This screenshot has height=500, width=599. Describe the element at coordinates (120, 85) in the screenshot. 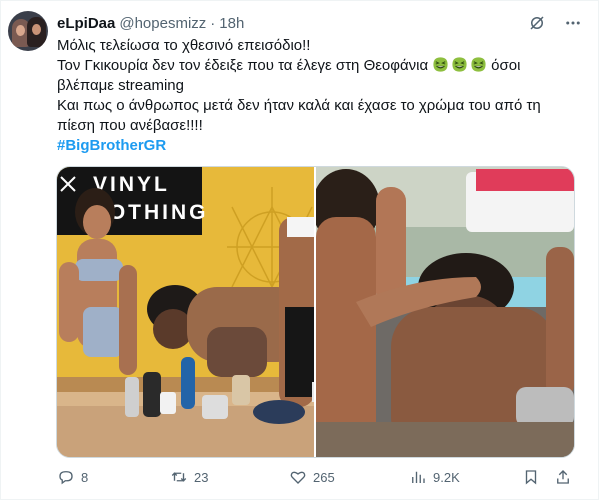

I see `tweet-text-line: βλέπαμε streaming` at that location.